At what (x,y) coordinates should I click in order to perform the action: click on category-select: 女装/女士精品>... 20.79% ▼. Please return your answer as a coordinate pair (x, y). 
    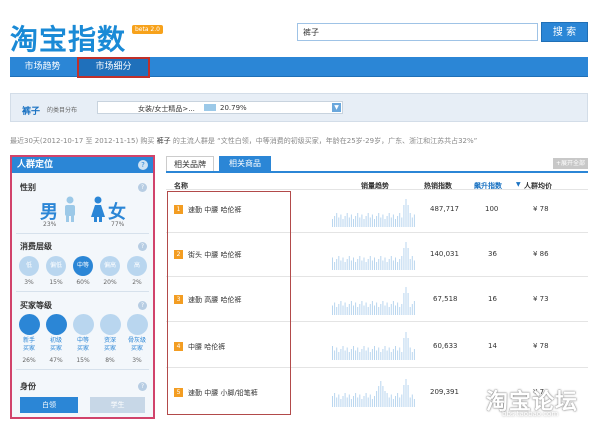
    Looking at the image, I should click on (220, 107).